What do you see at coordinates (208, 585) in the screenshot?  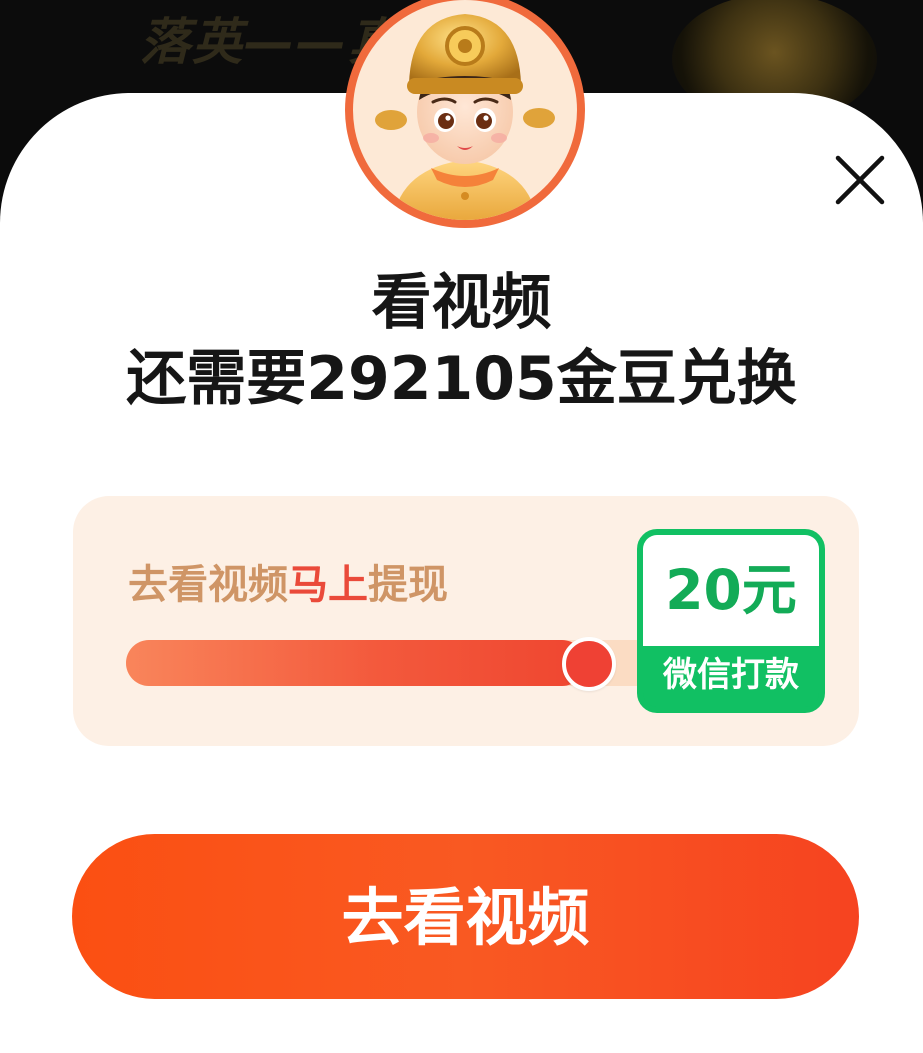 I see `progress-label-prefix: 去看视频` at bounding box center [208, 585].